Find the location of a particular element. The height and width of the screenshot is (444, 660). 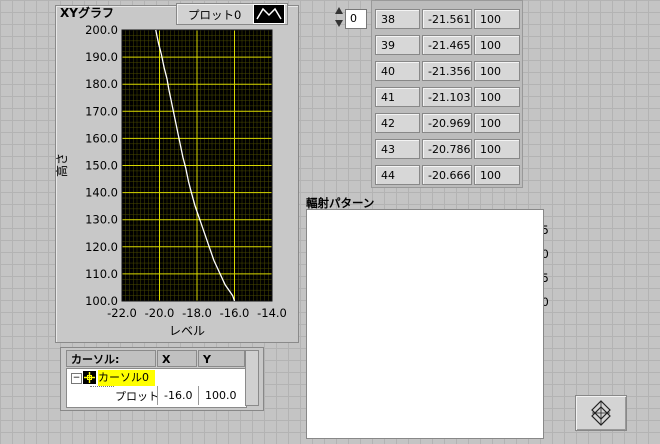

cursor-y-value: 100.0 is located at coordinates (221, 395).